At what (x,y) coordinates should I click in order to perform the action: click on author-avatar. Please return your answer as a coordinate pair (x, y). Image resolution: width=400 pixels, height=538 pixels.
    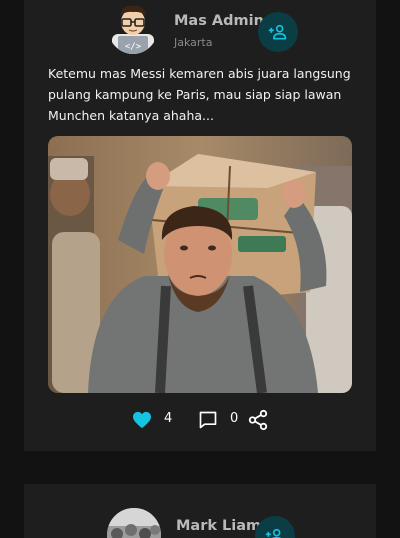
    Looking at the image, I should click on (134, 523).